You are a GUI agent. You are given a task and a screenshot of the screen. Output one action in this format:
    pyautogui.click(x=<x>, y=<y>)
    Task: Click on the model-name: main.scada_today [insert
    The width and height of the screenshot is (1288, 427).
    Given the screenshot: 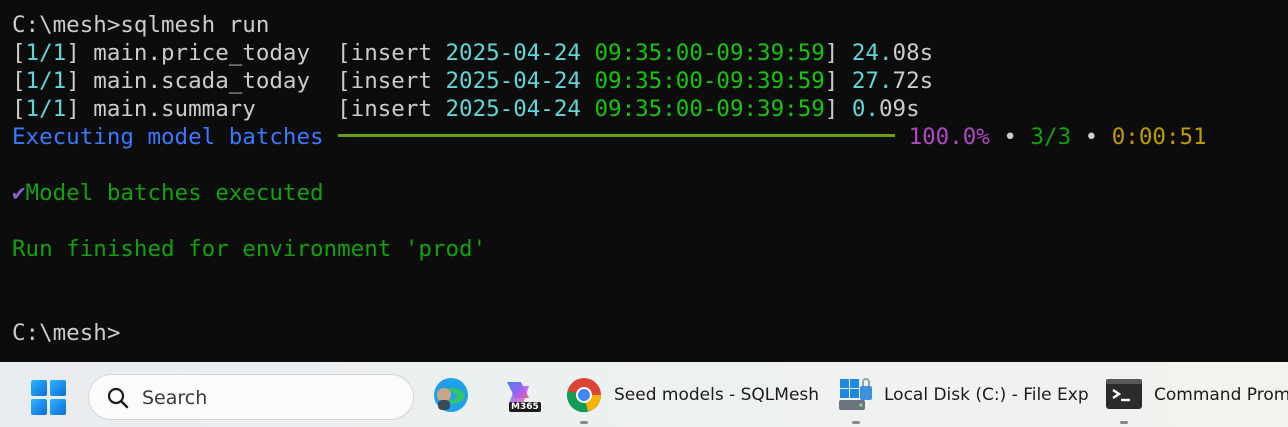 What is the action you would take?
    pyautogui.click(x=262, y=81)
    